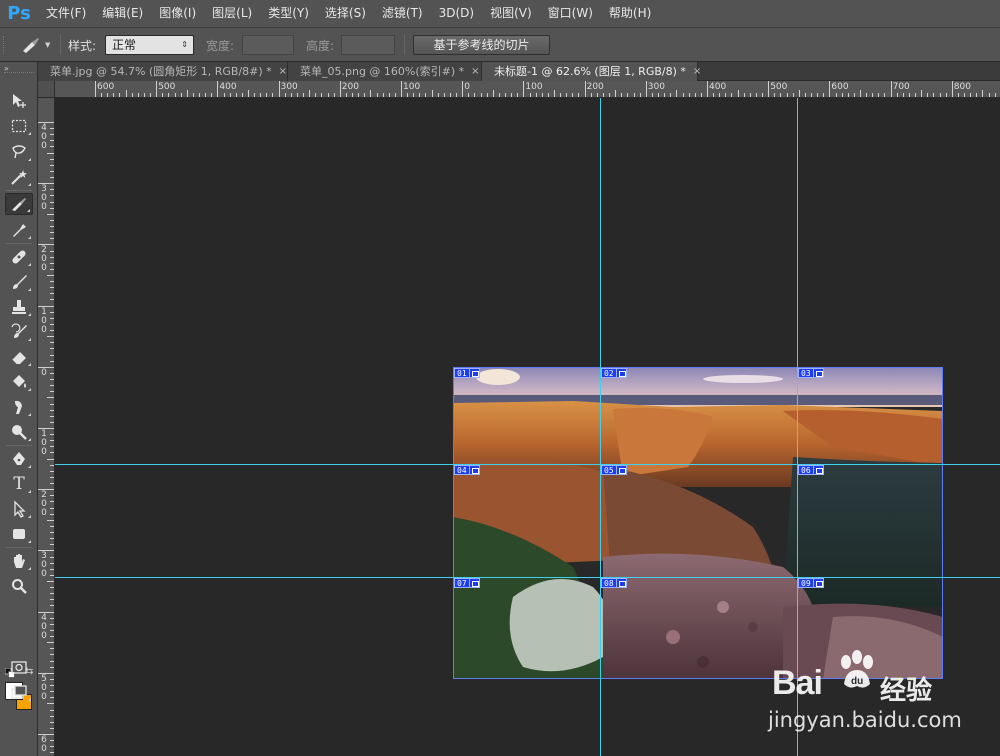  I want to click on document-tab: 菜单.jpg @ 54.7% (圆角矩形 1, RGB/8#) * ×, so click(163, 71).